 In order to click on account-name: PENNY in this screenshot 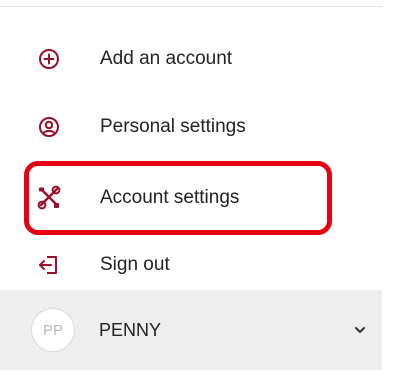, I will do `click(130, 329)`.